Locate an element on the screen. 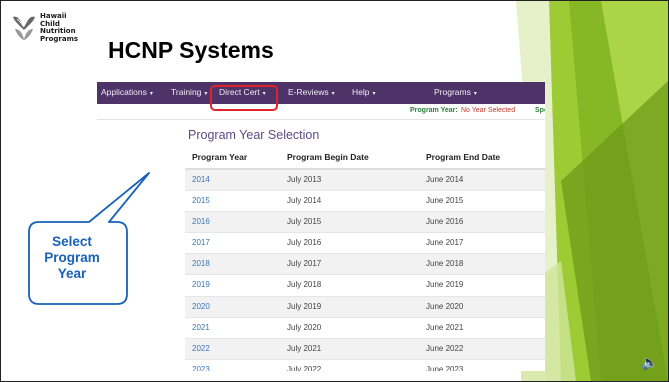 The height and width of the screenshot is (382, 669). callout-text: Select Program Year is located at coordinates (72, 258).